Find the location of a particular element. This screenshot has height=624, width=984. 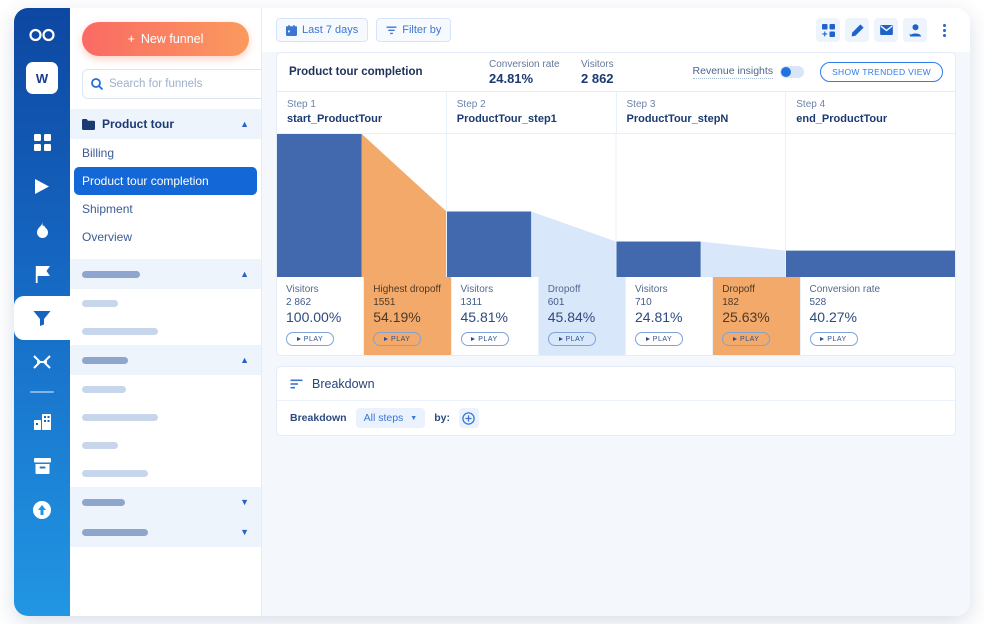

step-index-label: Step 2 is located at coordinates (471, 104).